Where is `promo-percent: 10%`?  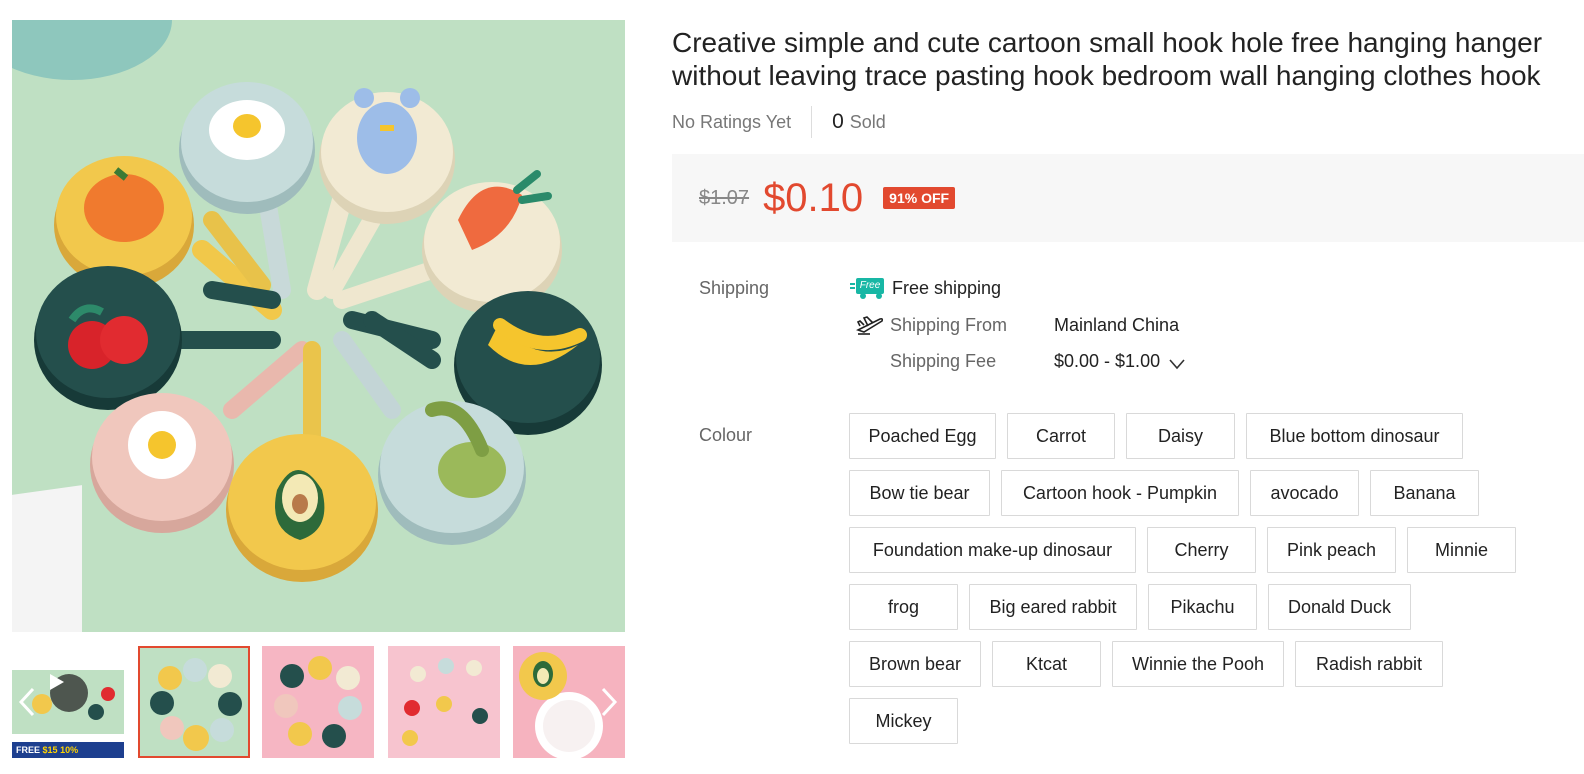 promo-percent: 10% is located at coordinates (69, 750).